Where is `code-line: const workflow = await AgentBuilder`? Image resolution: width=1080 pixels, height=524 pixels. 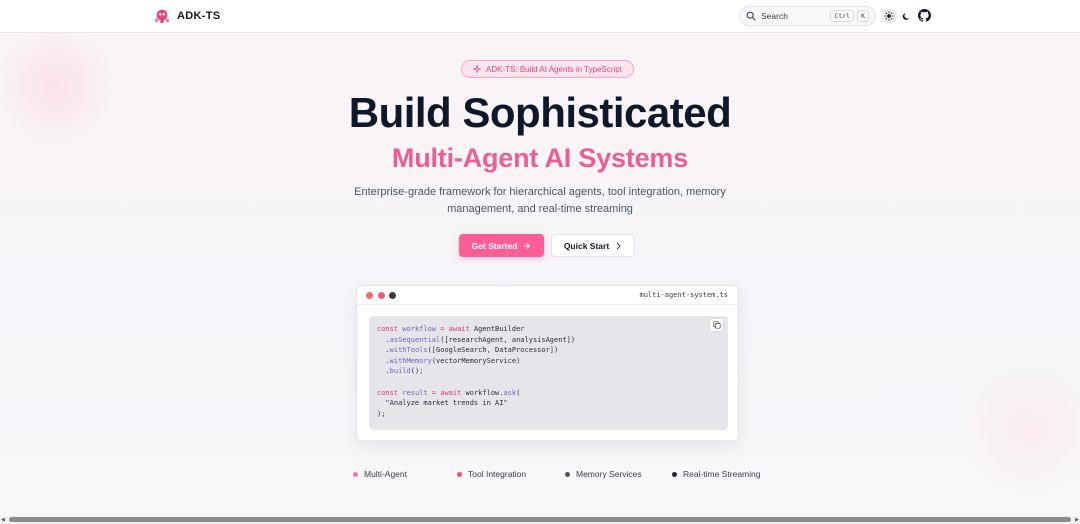 code-line: const workflow = await AgentBuilder is located at coordinates (548, 329).